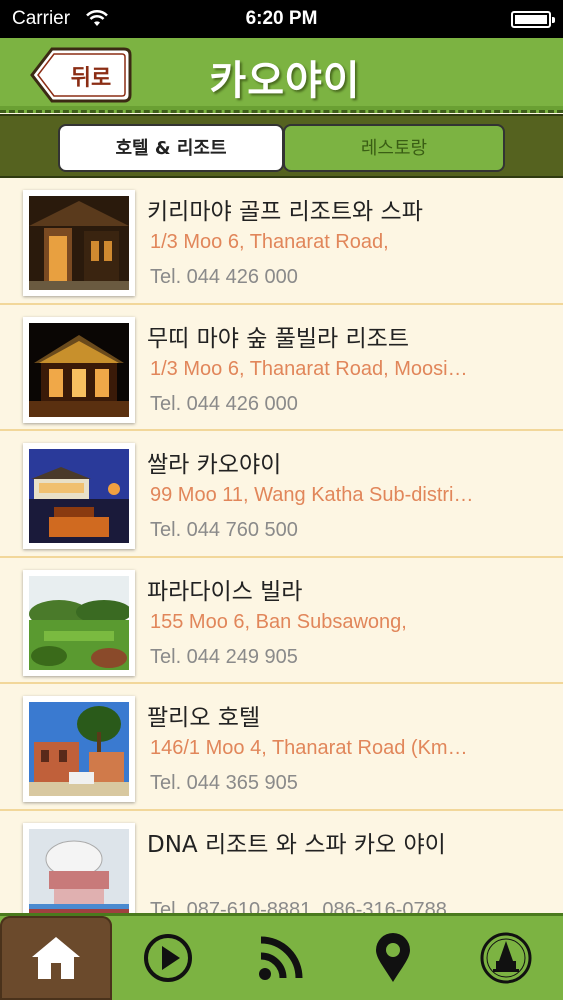 The height and width of the screenshot is (1000, 563). What do you see at coordinates (285, 81) in the screenshot?
I see `page-title: 카오야이` at bounding box center [285, 81].